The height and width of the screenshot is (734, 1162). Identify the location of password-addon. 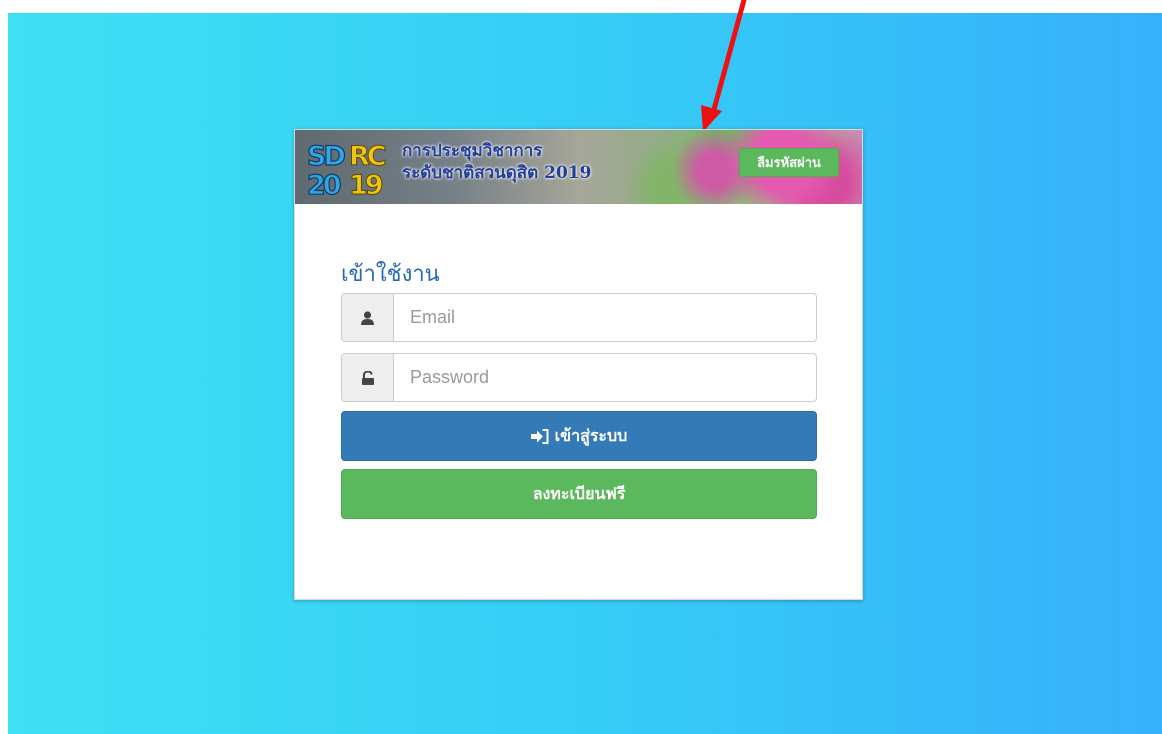
(368, 377).